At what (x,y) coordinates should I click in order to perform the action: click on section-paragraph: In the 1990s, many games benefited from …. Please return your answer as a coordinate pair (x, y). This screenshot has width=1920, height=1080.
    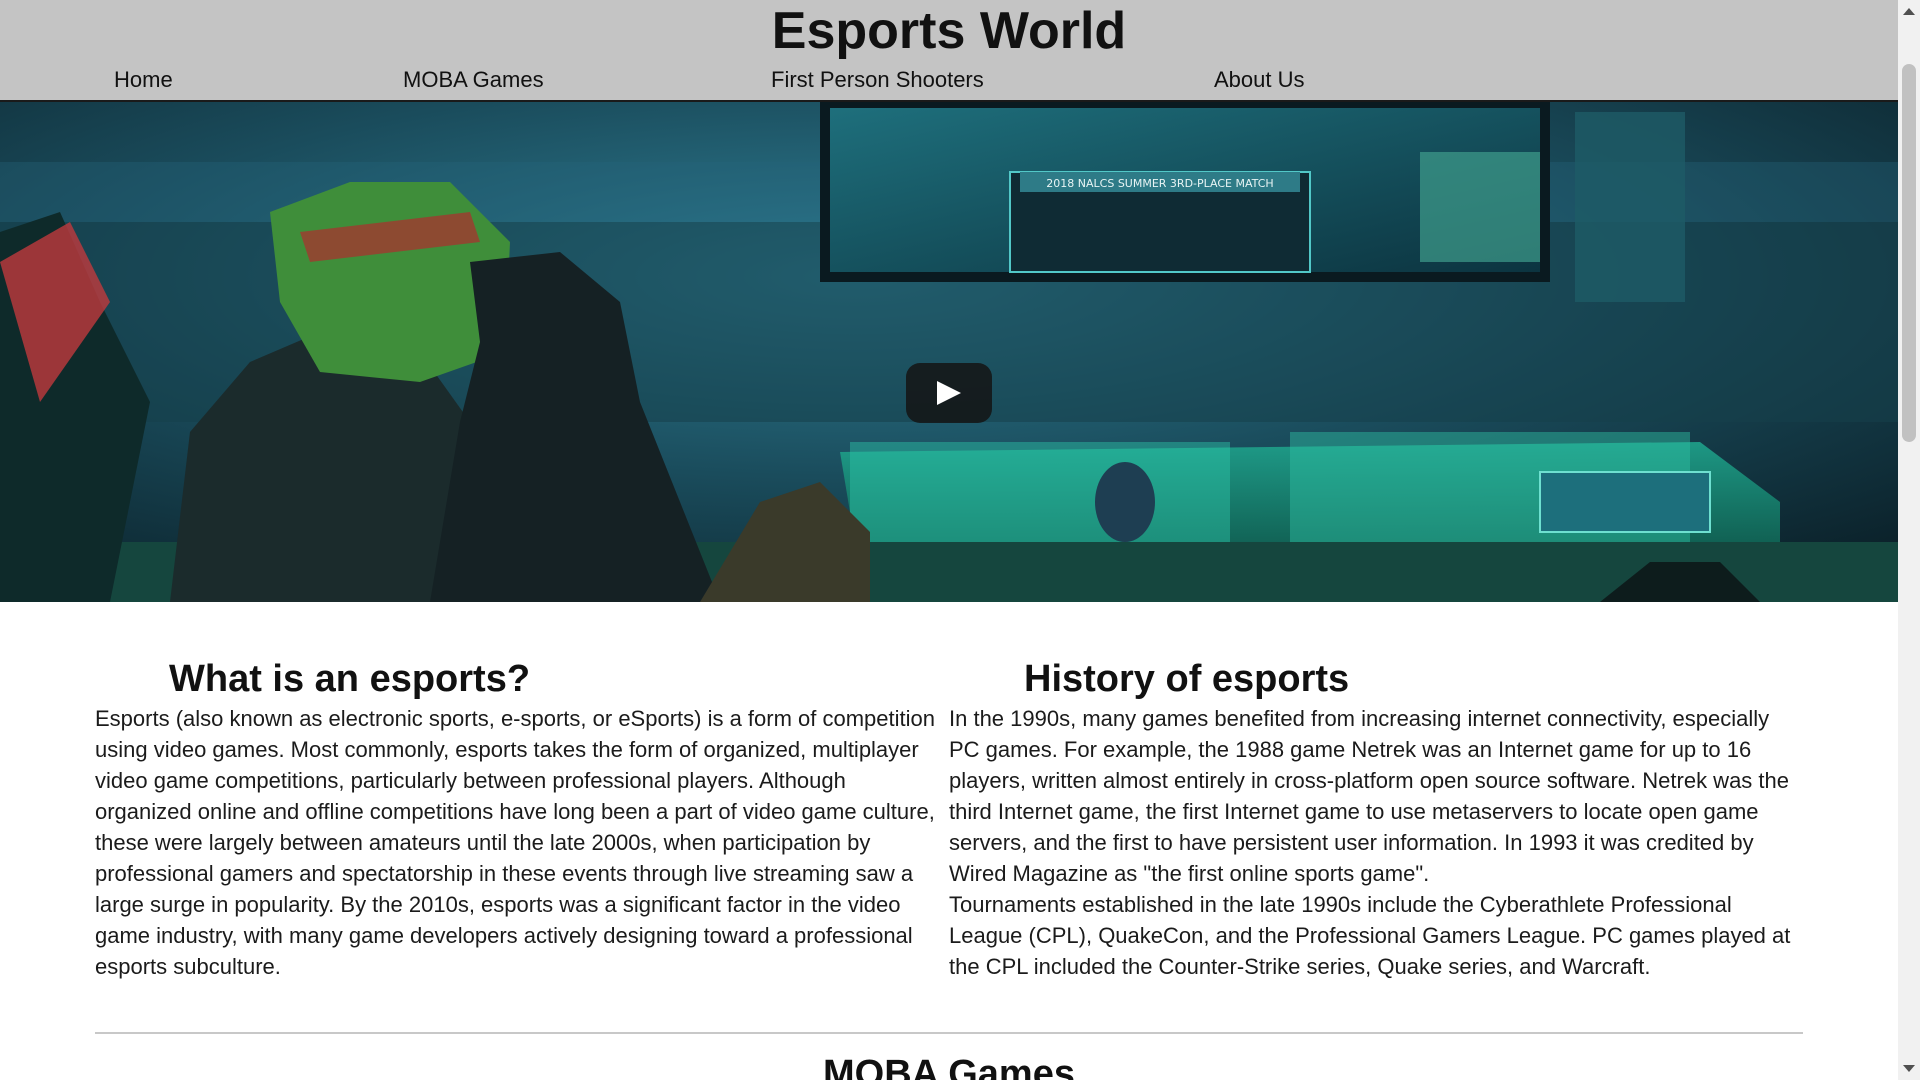
    Looking at the image, I should click on (1369, 796).